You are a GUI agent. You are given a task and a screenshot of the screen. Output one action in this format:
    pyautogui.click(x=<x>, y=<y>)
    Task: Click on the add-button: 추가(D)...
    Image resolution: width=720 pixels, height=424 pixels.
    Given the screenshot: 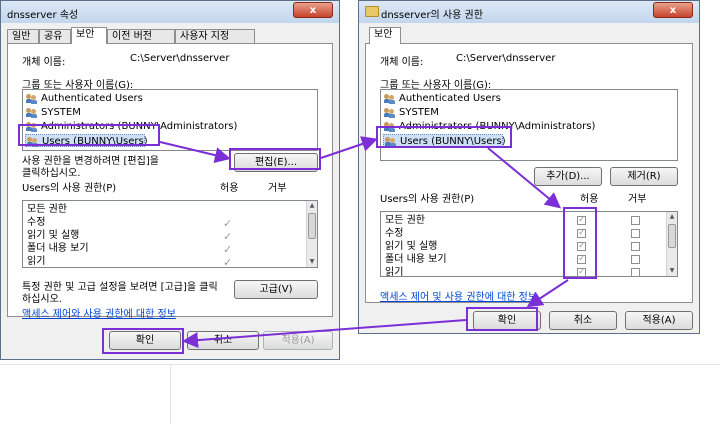 What is the action you would take?
    pyautogui.click(x=568, y=176)
    